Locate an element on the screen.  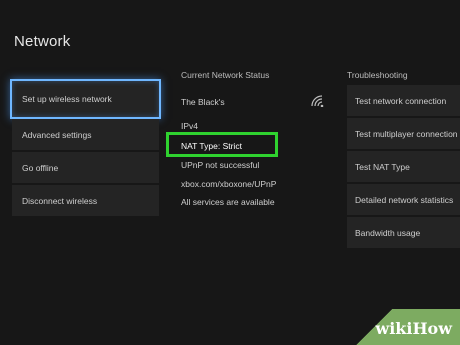
bandwidth-usage-button: Bandwidth usage is located at coordinates (403, 232).